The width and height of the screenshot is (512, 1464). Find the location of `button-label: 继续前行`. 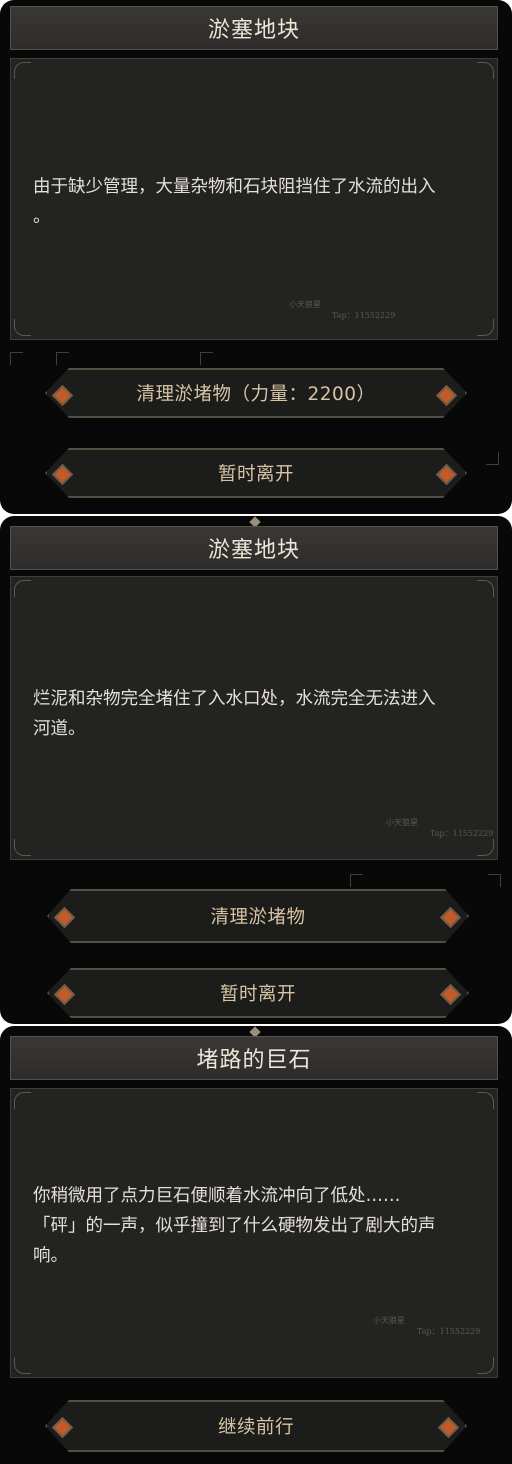

button-label: 继续前行 is located at coordinates (255, 1427).